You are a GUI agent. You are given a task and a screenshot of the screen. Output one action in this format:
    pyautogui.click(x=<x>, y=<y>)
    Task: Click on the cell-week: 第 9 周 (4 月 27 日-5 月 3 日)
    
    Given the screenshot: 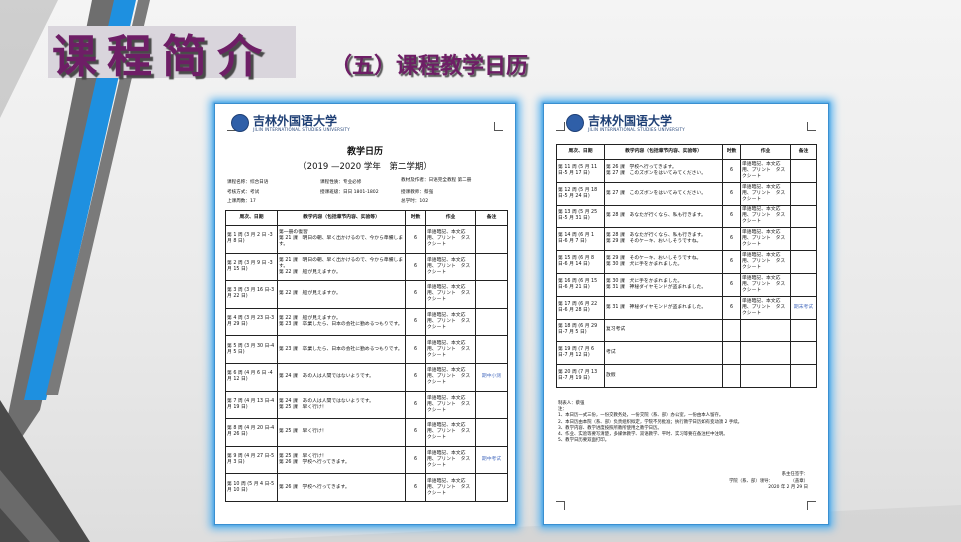 What is the action you would take?
    pyautogui.click(x=251, y=460)
    